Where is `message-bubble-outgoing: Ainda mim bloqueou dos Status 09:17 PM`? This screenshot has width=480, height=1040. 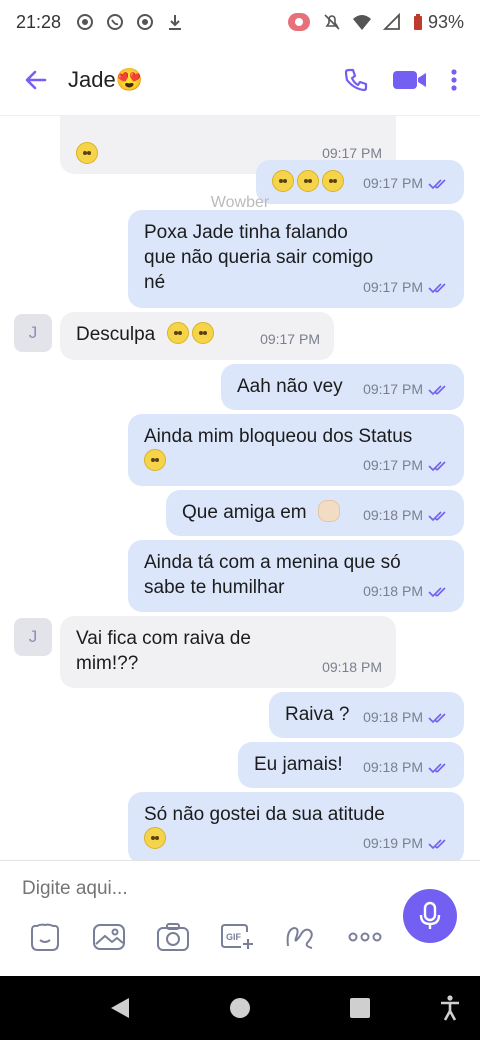 message-bubble-outgoing: Ainda mim bloqueou dos Status 09:17 PM is located at coordinates (296, 450).